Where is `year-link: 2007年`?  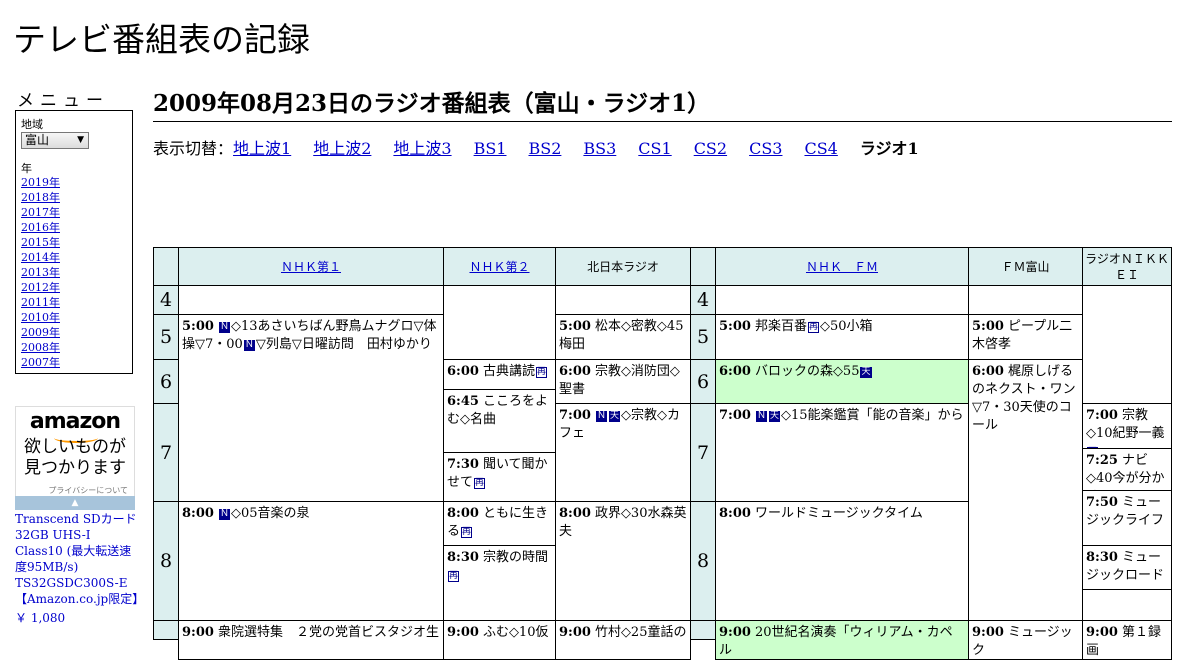
year-link: 2007年 is located at coordinates (40, 362).